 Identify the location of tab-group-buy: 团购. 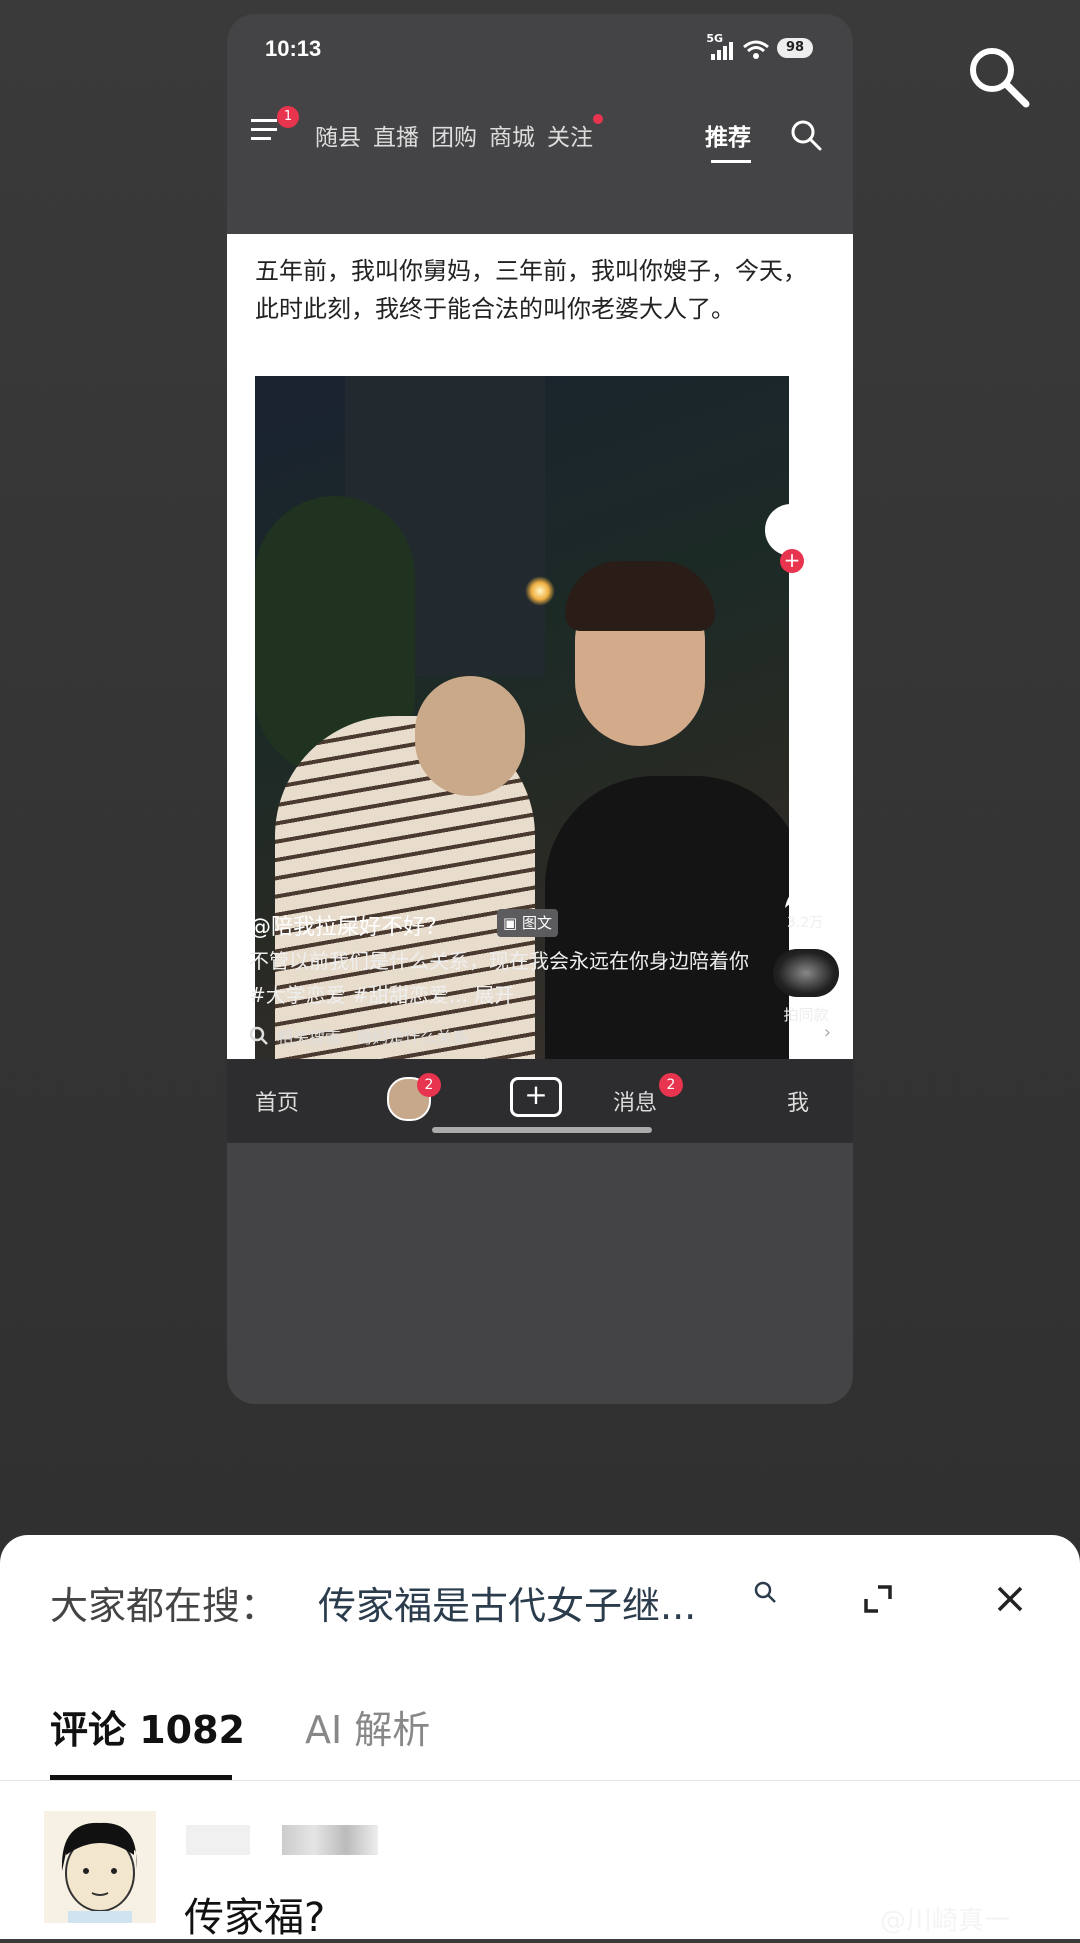
(454, 135).